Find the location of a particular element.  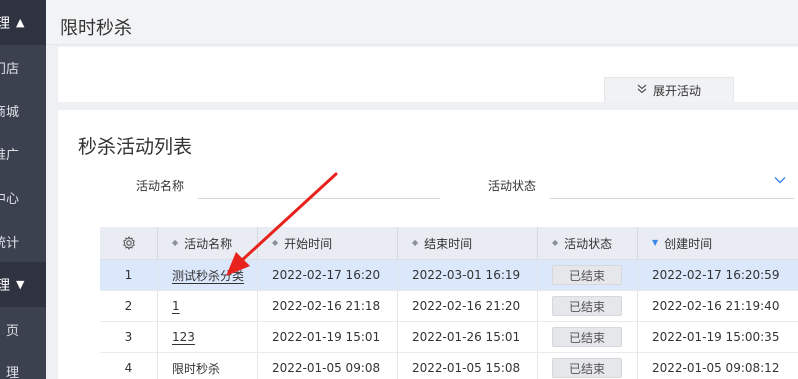

sidebar-item-label: 中心 is located at coordinates (9, 199).